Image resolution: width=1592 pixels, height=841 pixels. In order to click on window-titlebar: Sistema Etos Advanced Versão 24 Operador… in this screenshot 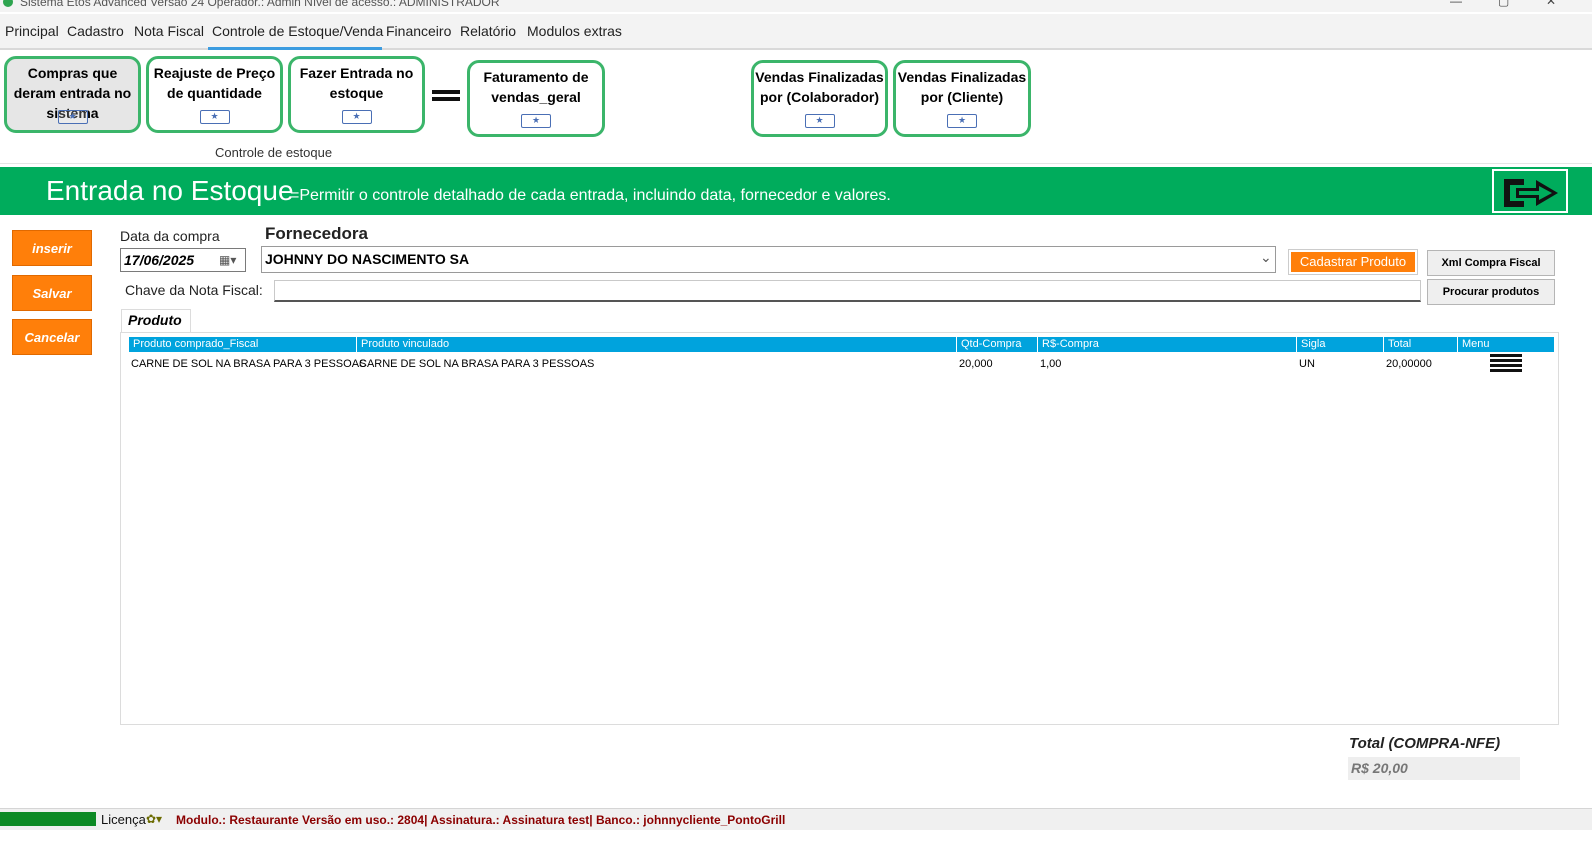, I will do `click(796, 6)`.